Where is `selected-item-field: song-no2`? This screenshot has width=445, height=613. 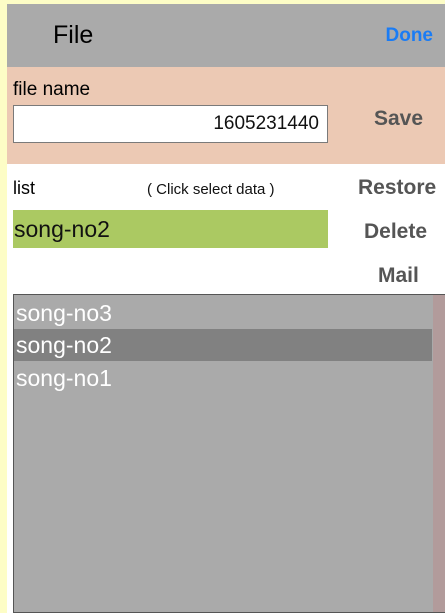 selected-item-field: song-no2 is located at coordinates (170, 229).